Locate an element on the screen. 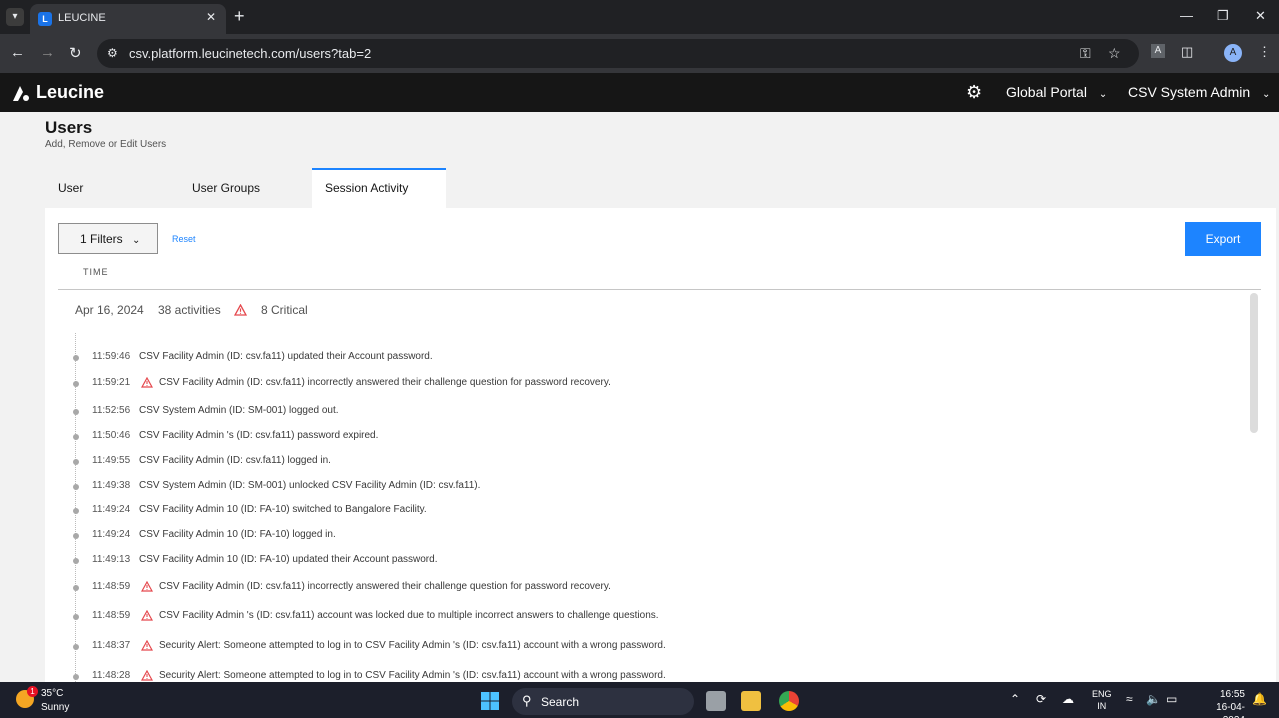  weather-badge: 1 is located at coordinates (32, 691).